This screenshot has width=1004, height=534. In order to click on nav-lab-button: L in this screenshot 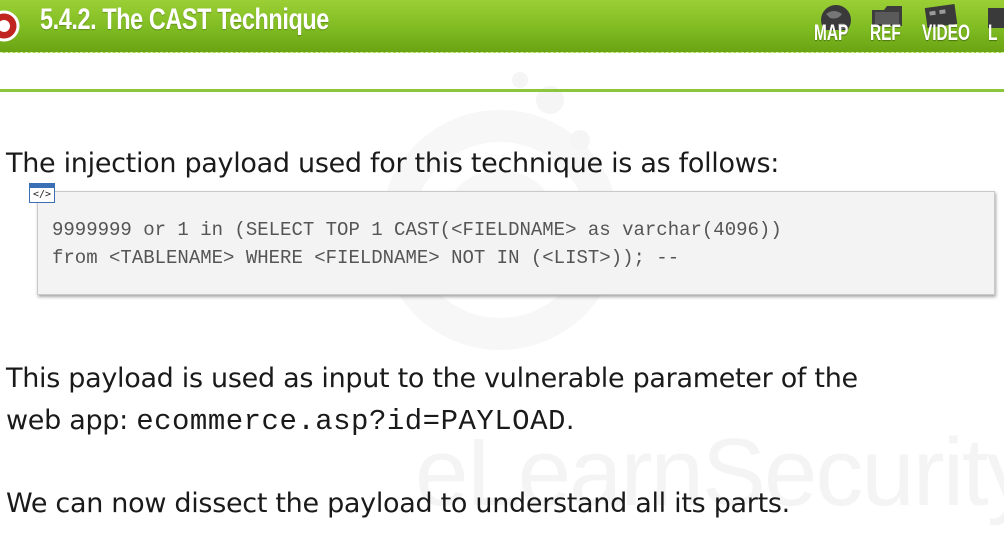, I will do `click(993, 26)`.